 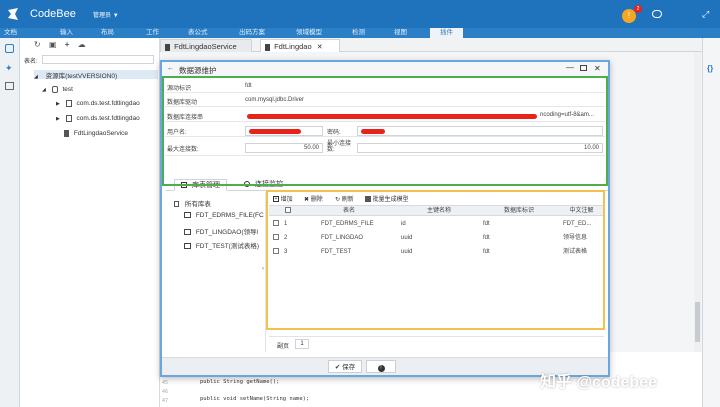 I want to click on menu-item-layout: 布局, so click(x=107, y=33).